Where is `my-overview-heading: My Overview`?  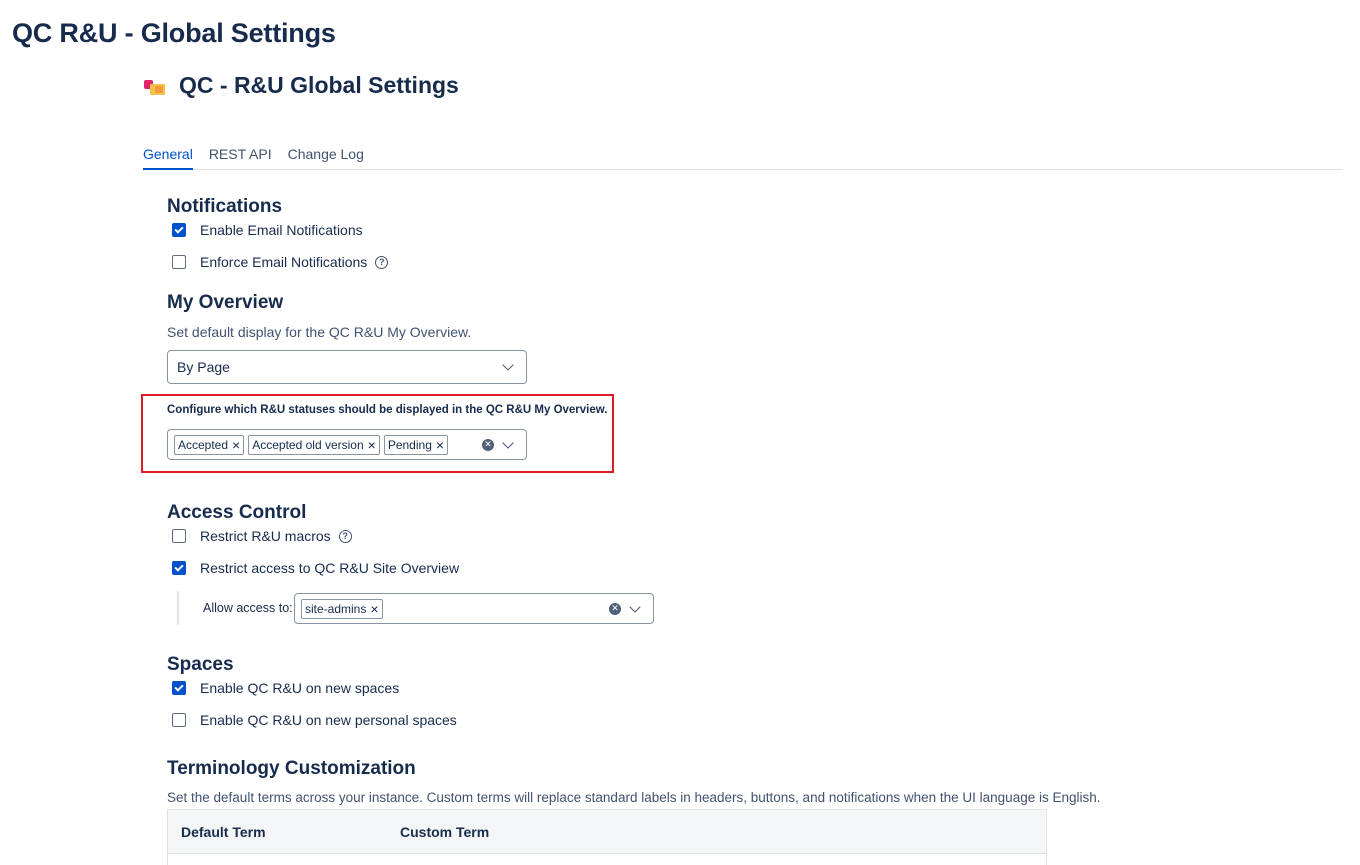
my-overview-heading: My Overview is located at coordinates (225, 302).